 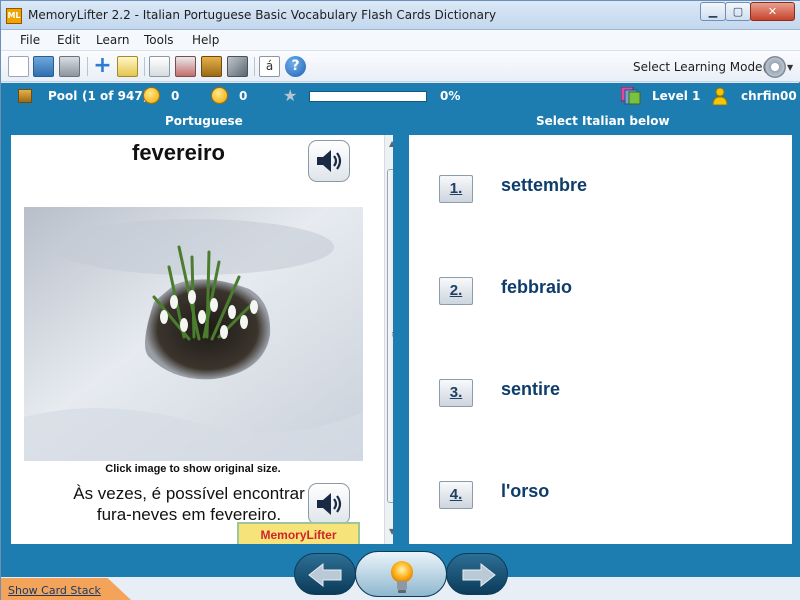 What do you see at coordinates (290, 95) in the screenshot?
I see `star-icon: ★` at bounding box center [290, 95].